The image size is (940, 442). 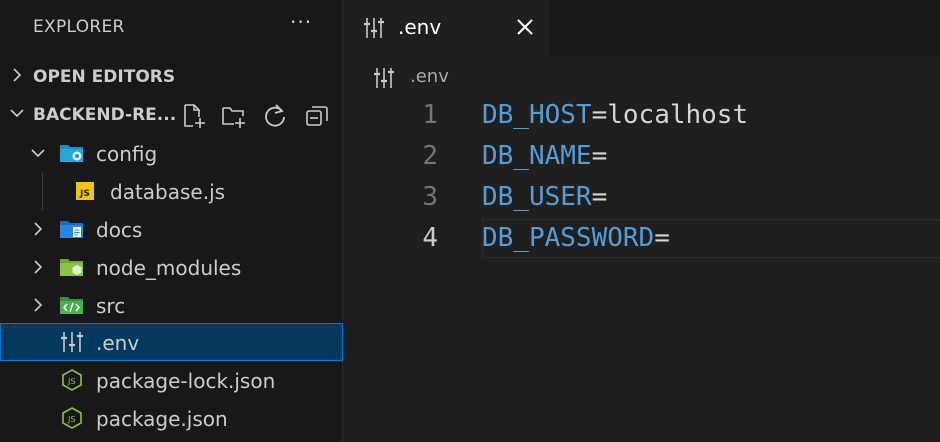 What do you see at coordinates (127, 154) in the screenshot?
I see `tree-label-config: config` at bounding box center [127, 154].